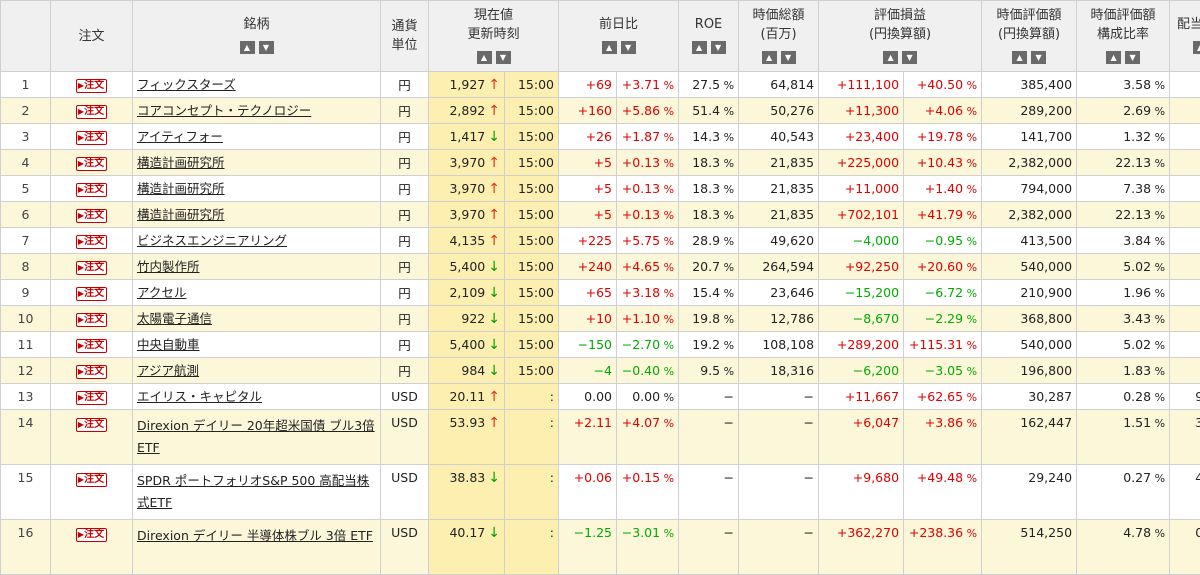 This screenshot has width=1200, height=575. Describe the element at coordinates (467, 266) in the screenshot. I see `price-value: 5,400` at that location.